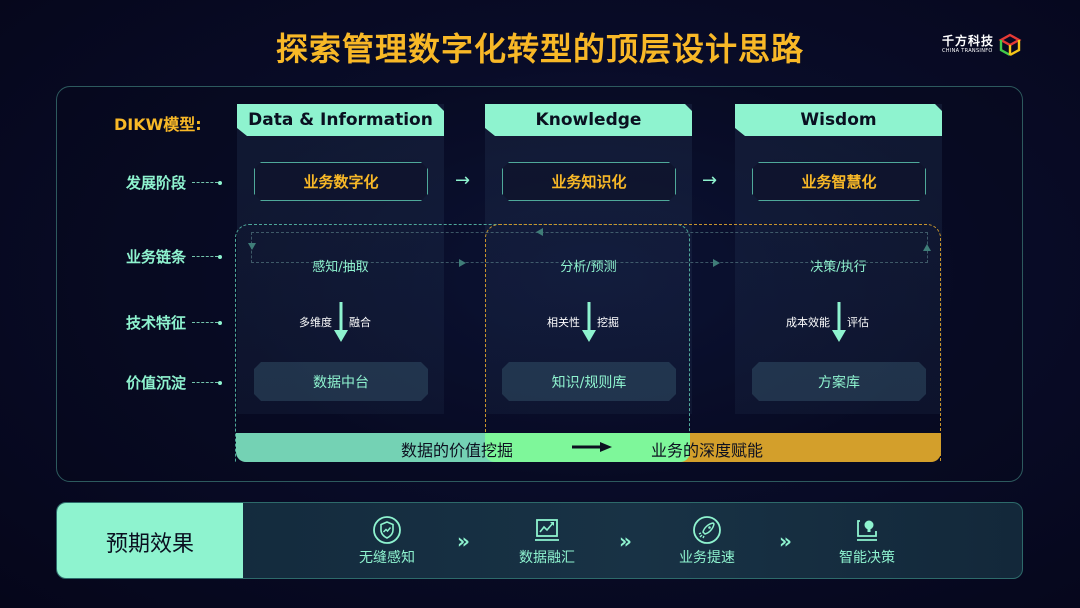  I want to click on loop-arrow-down-icon, so click(252, 246).